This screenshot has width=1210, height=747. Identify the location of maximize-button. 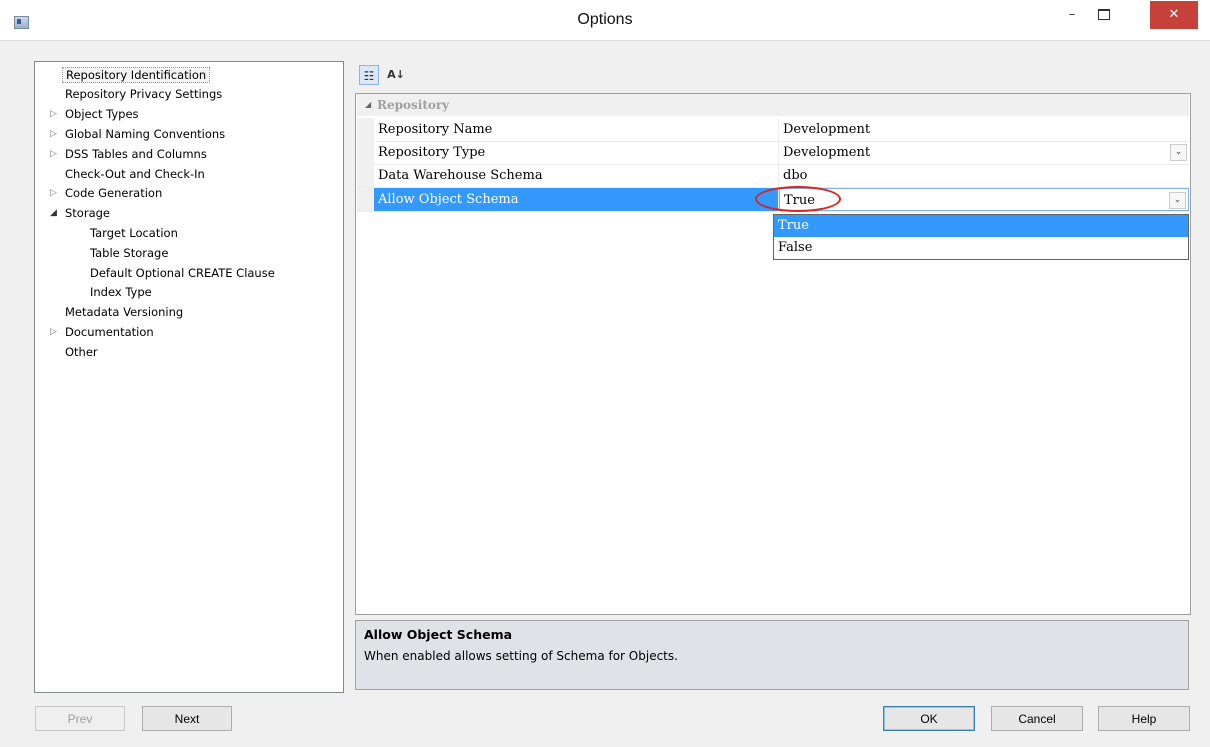
(1104, 15).